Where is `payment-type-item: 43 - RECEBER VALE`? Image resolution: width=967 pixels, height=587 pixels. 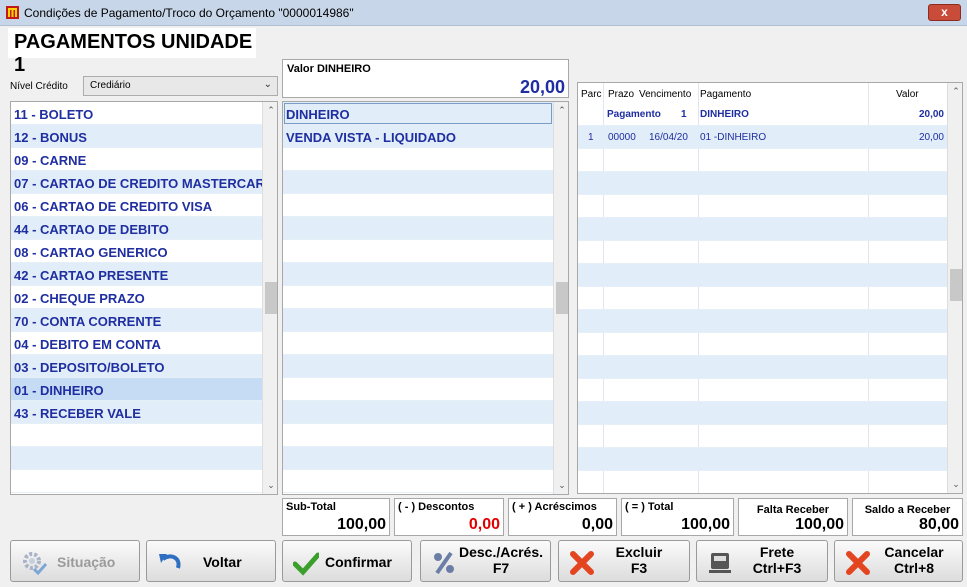
payment-type-item: 43 - RECEBER VALE is located at coordinates (136, 412).